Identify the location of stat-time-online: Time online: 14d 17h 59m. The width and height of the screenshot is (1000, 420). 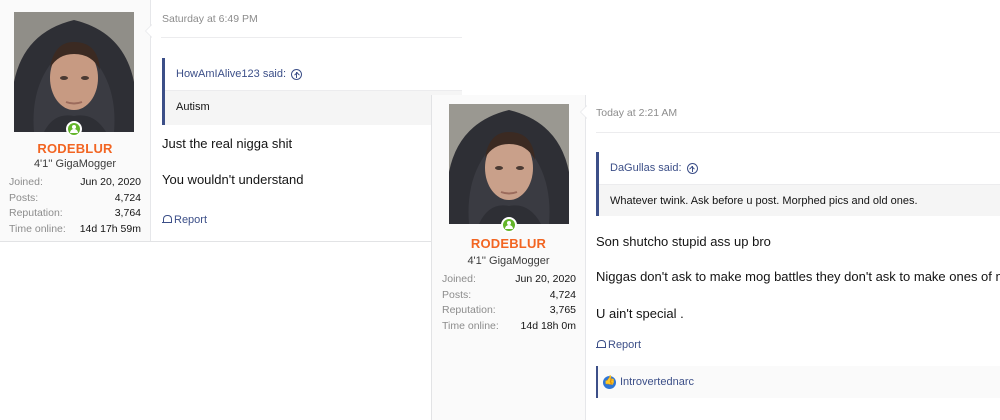
(75, 228).